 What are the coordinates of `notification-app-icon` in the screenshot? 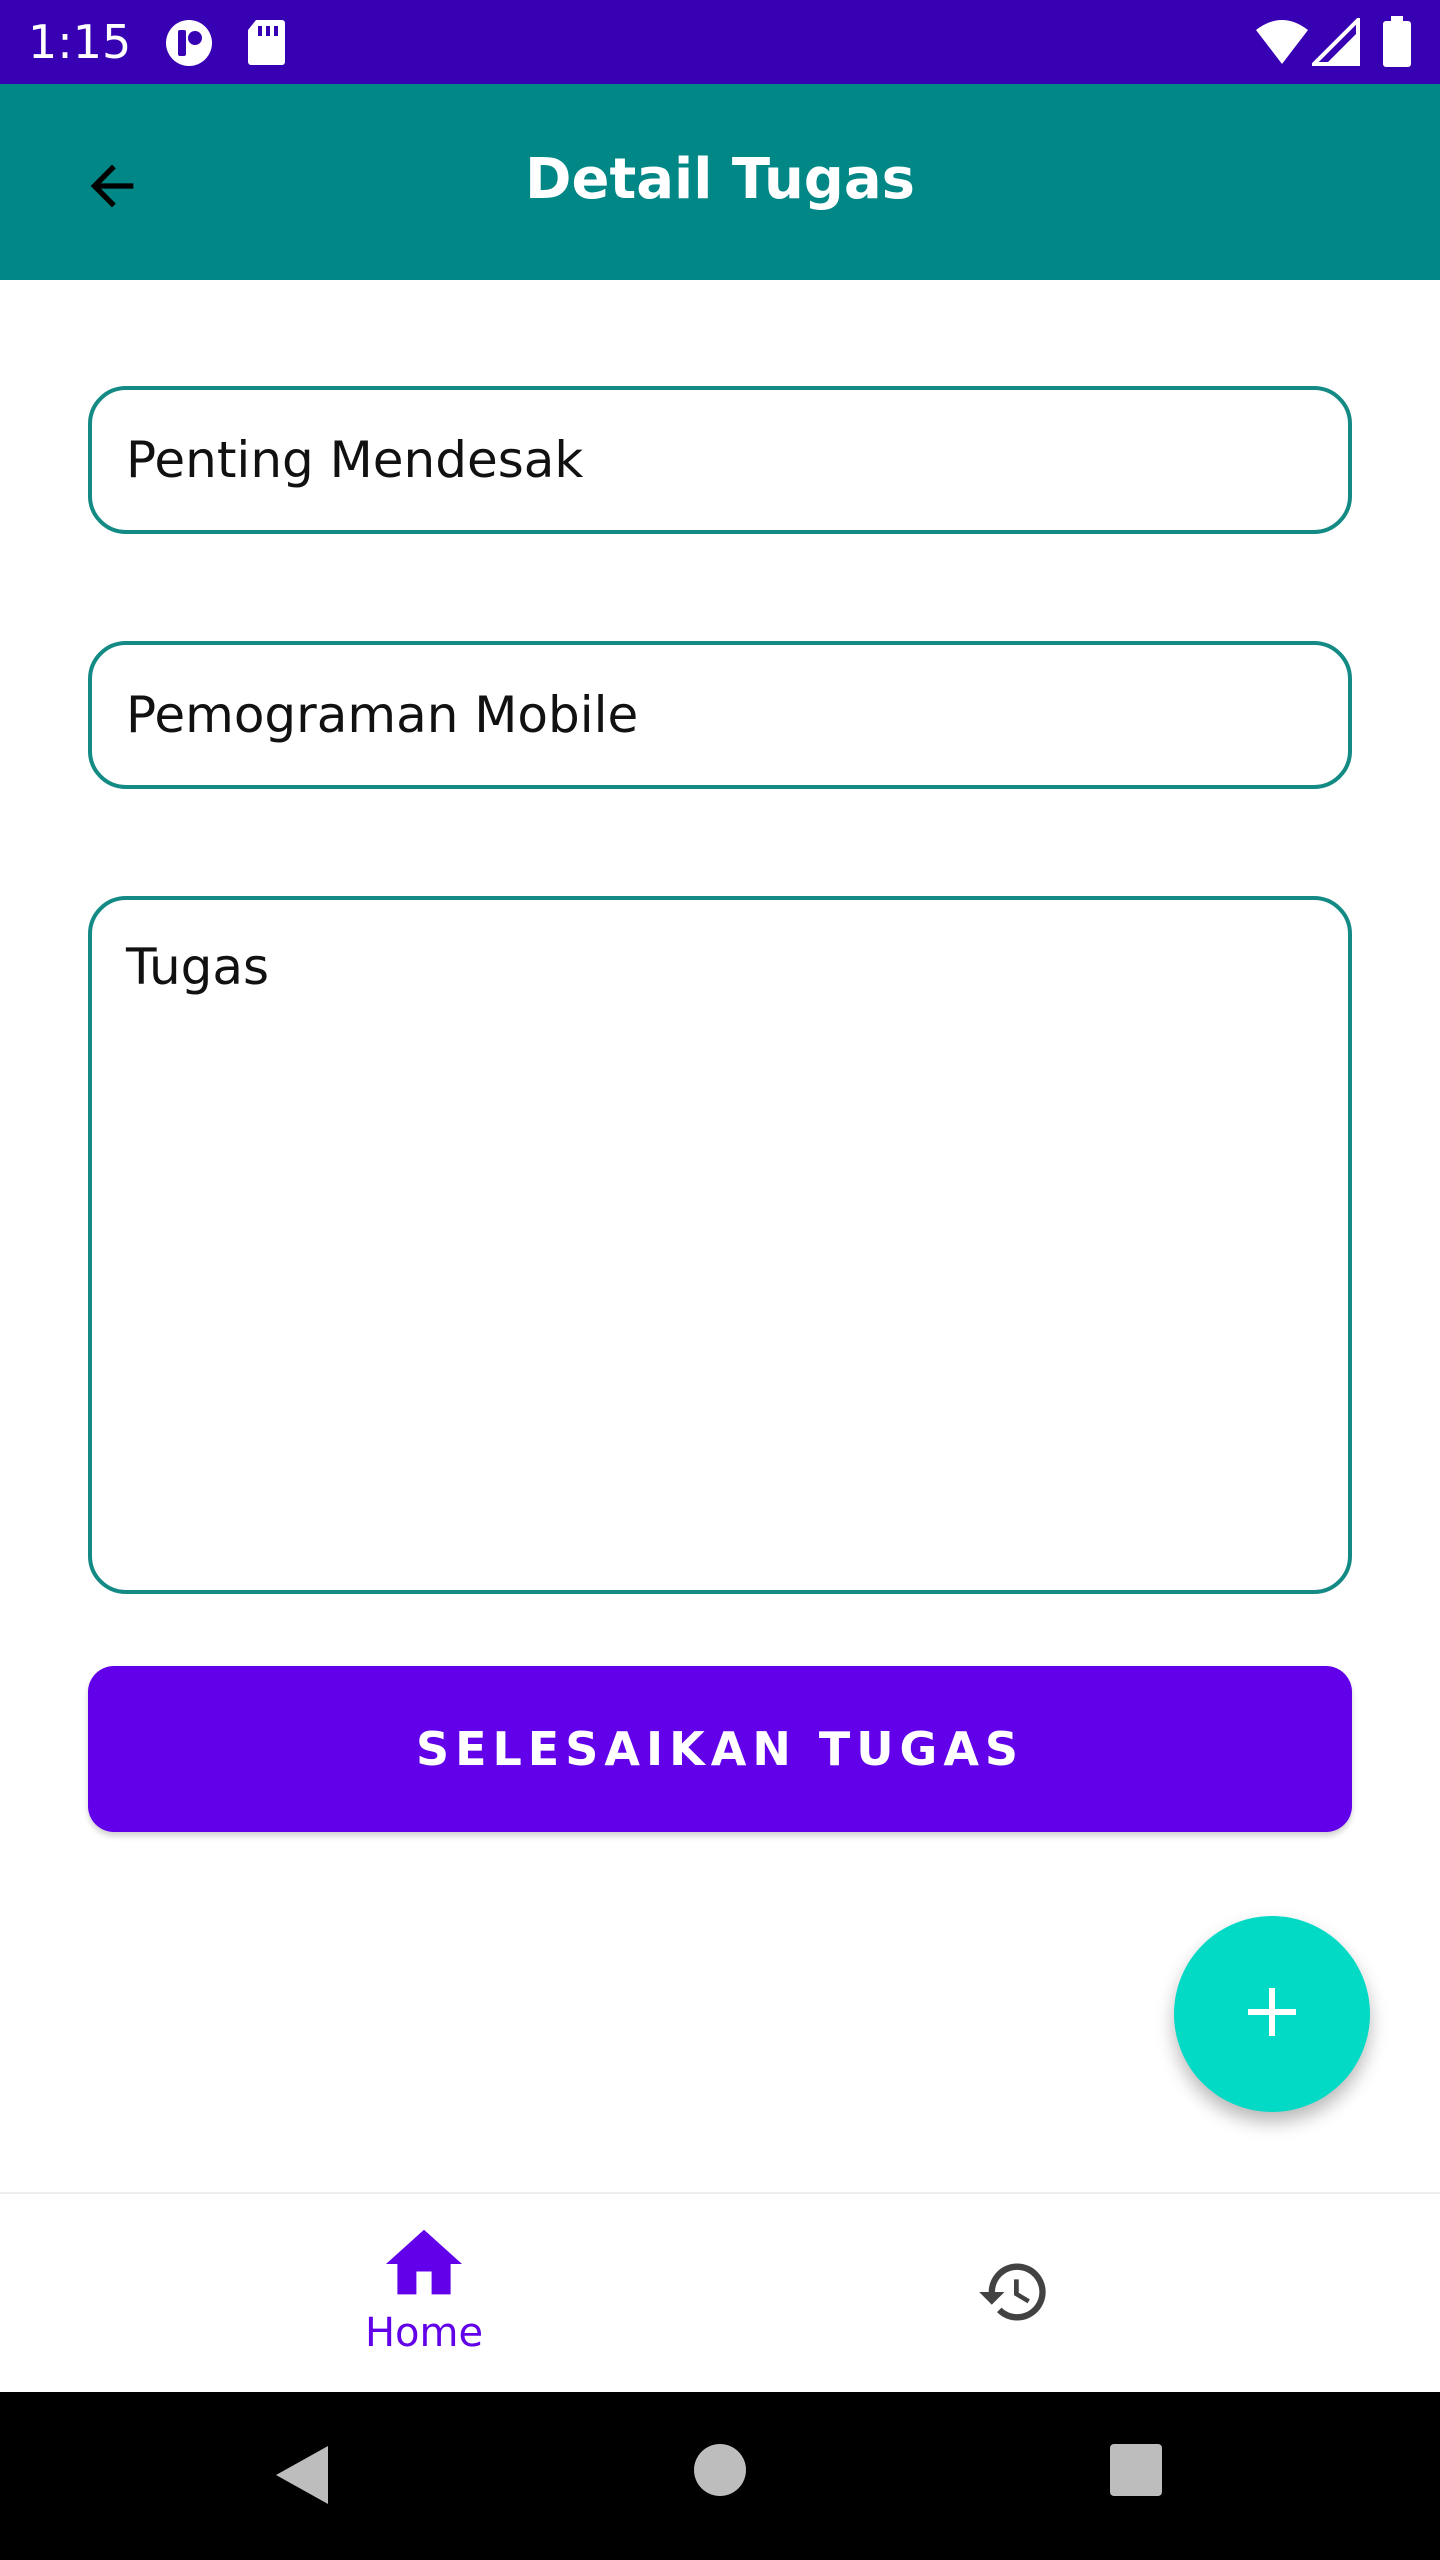 It's located at (189, 45).